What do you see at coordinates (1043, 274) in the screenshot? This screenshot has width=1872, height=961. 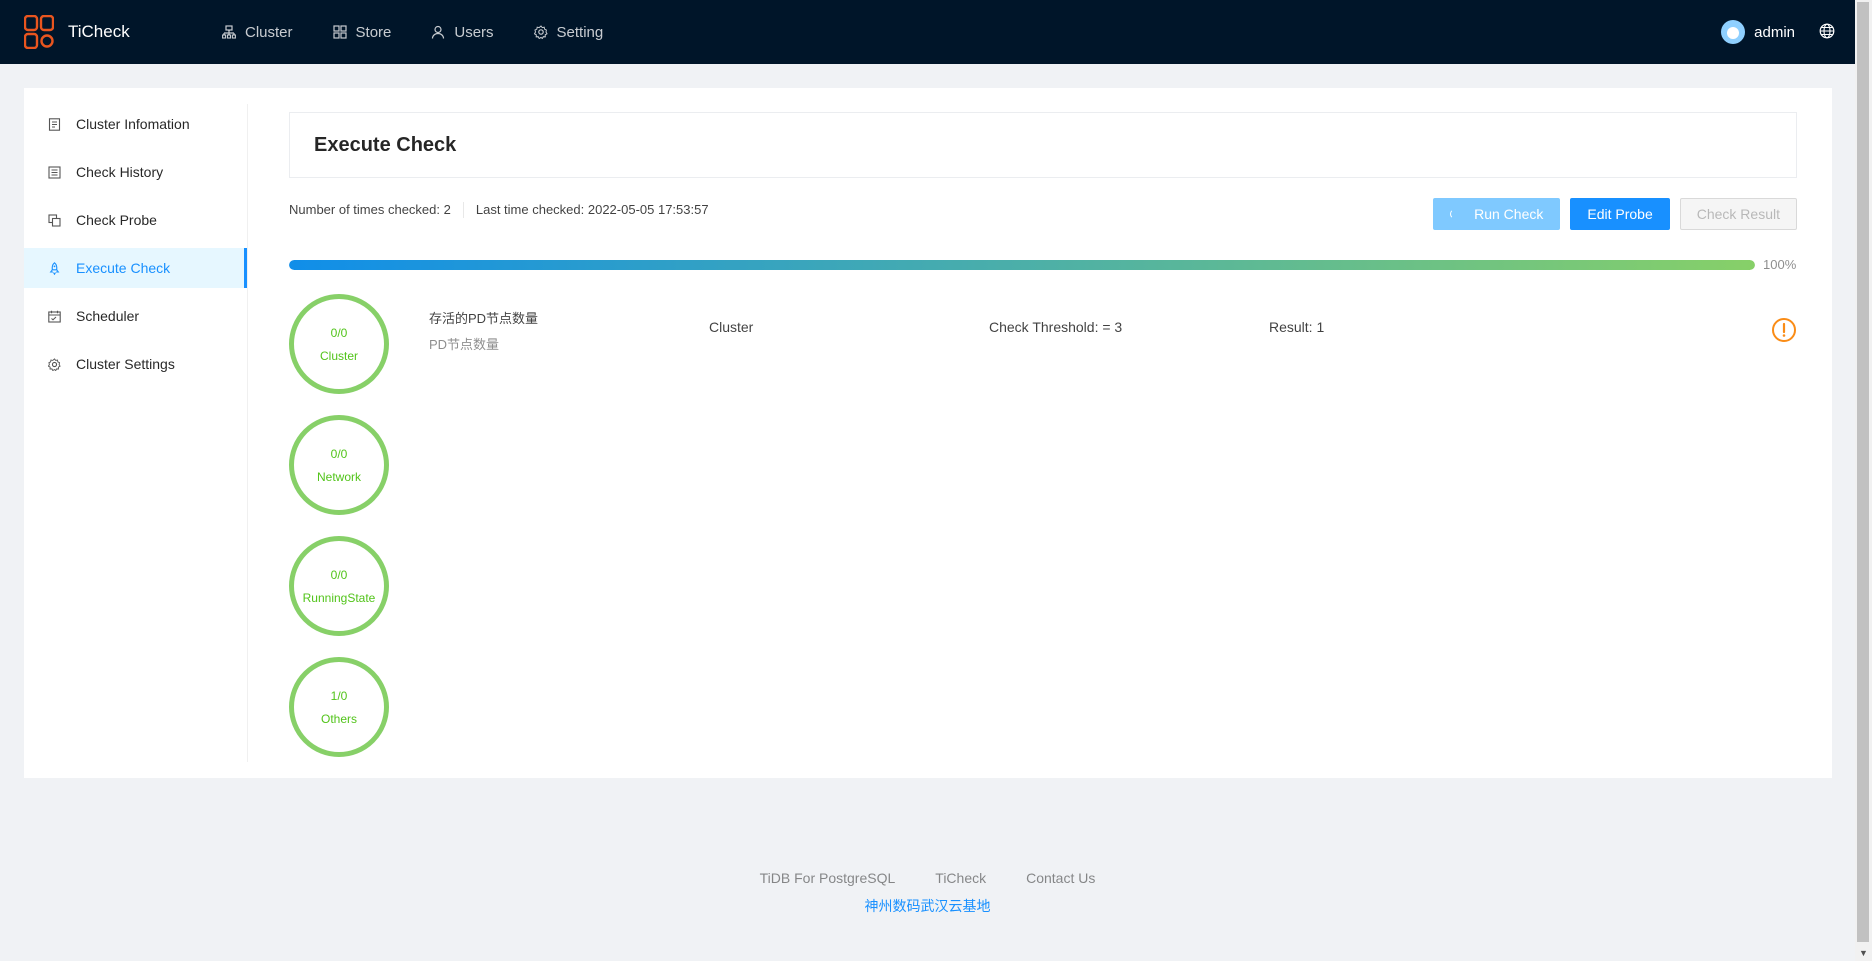 I see `progress-bar: 100%` at bounding box center [1043, 274].